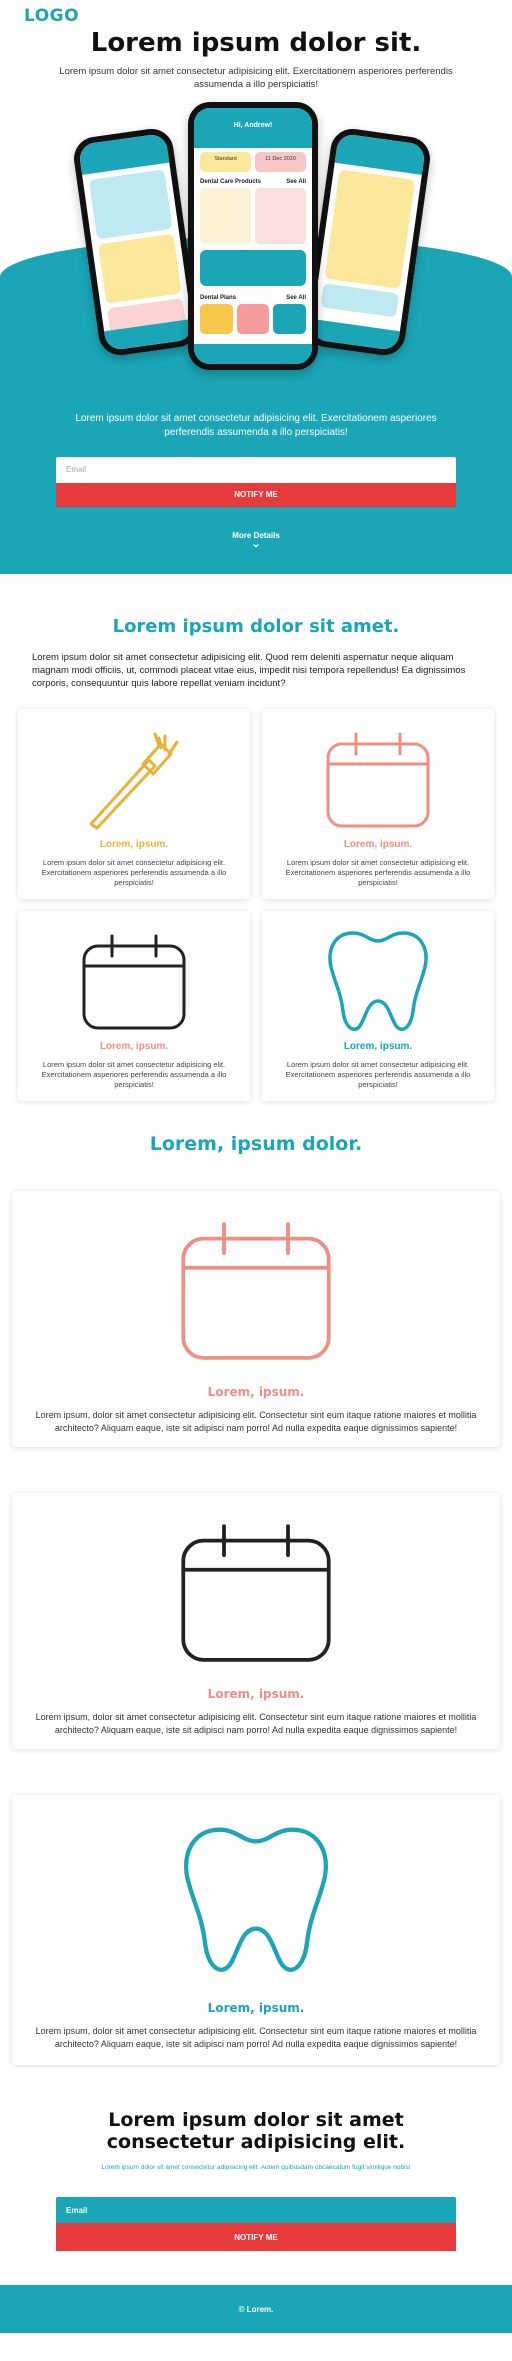  Describe the element at coordinates (280, 161) in the screenshot. I see `date-badge: 11 Dec 2020` at that location.